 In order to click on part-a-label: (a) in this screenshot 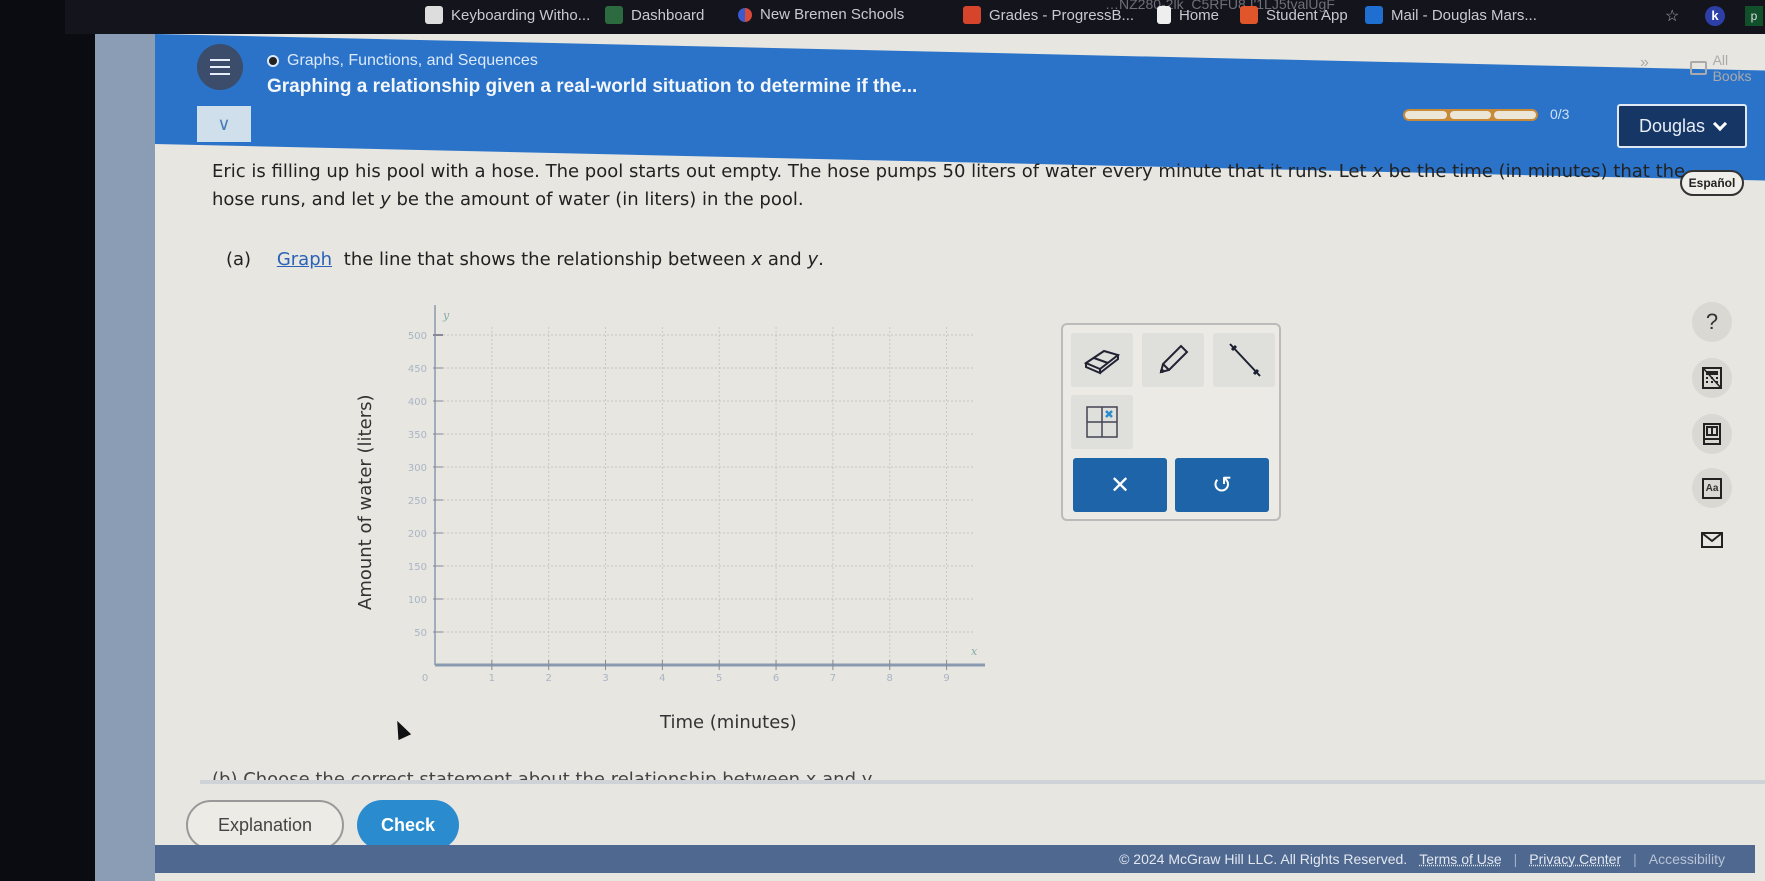, I will do `click(239, 259)`.